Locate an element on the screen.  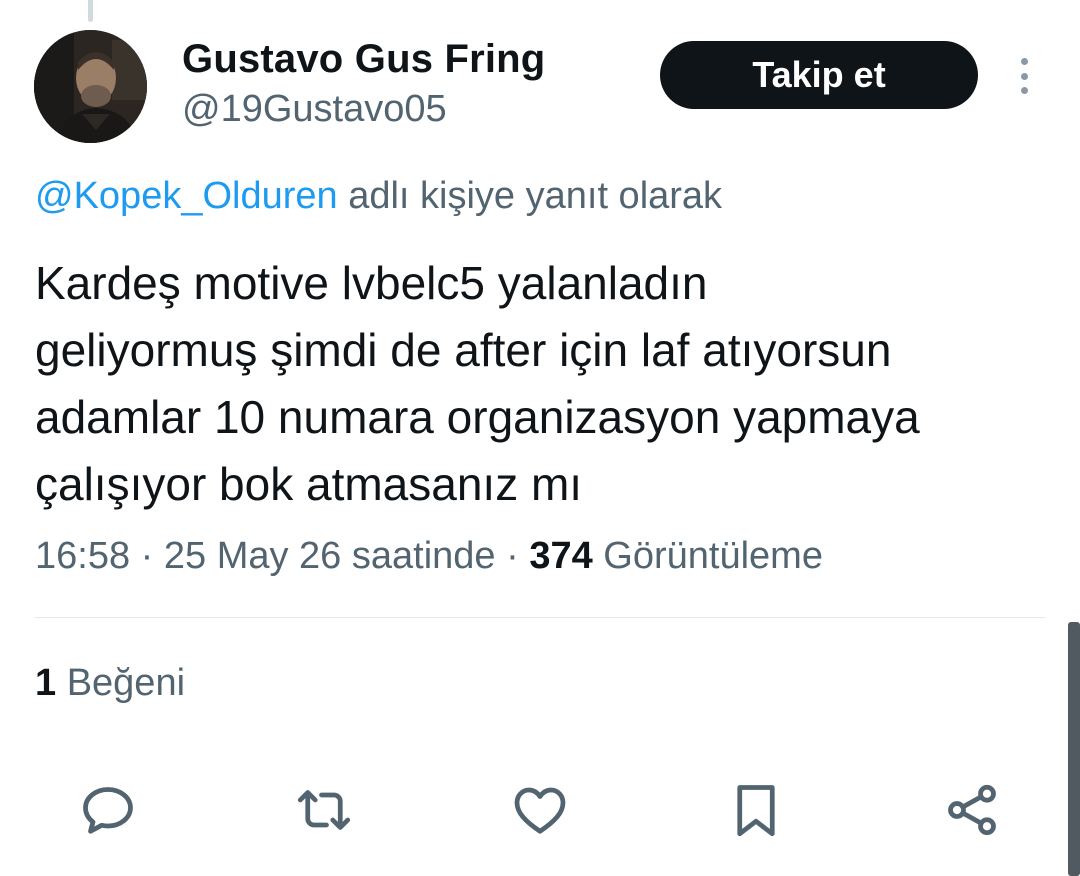
follow-button: Takip et is located at coordinates (819, 75).